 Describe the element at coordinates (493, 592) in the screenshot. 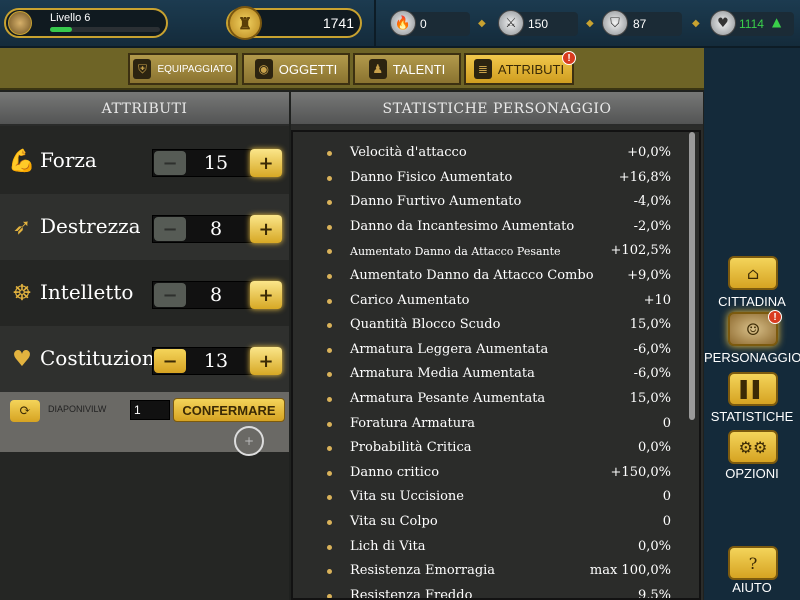

I see `stat-row: Resistenza Freddo 9,5%` at that location.